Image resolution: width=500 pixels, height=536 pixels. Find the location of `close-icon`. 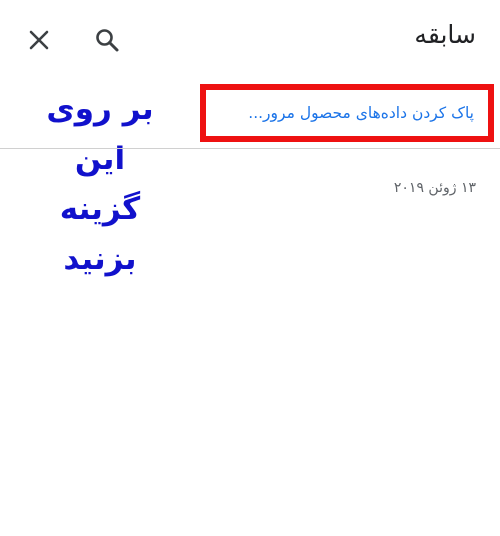

close-icon is located at coordinates (39, 40).